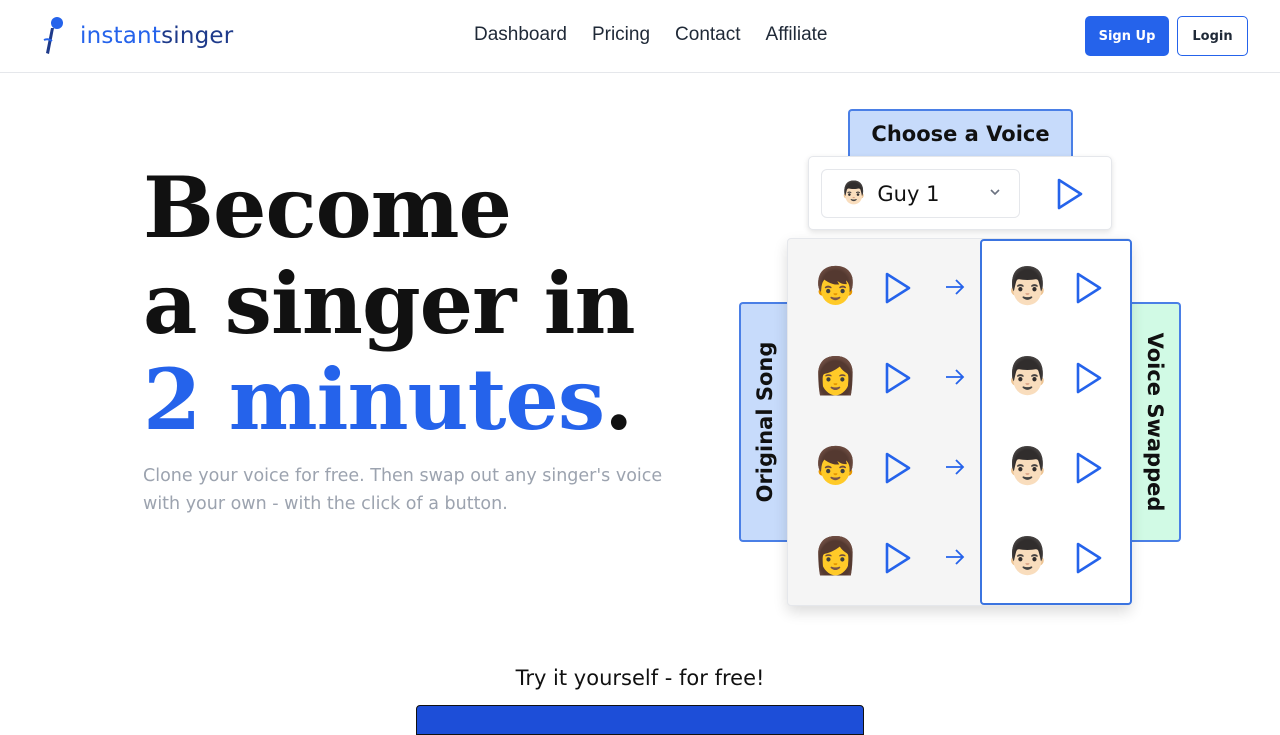 This screenshot has height=735, width=1280. I want to click on logo-text-singer: singer, so click(197, 36).